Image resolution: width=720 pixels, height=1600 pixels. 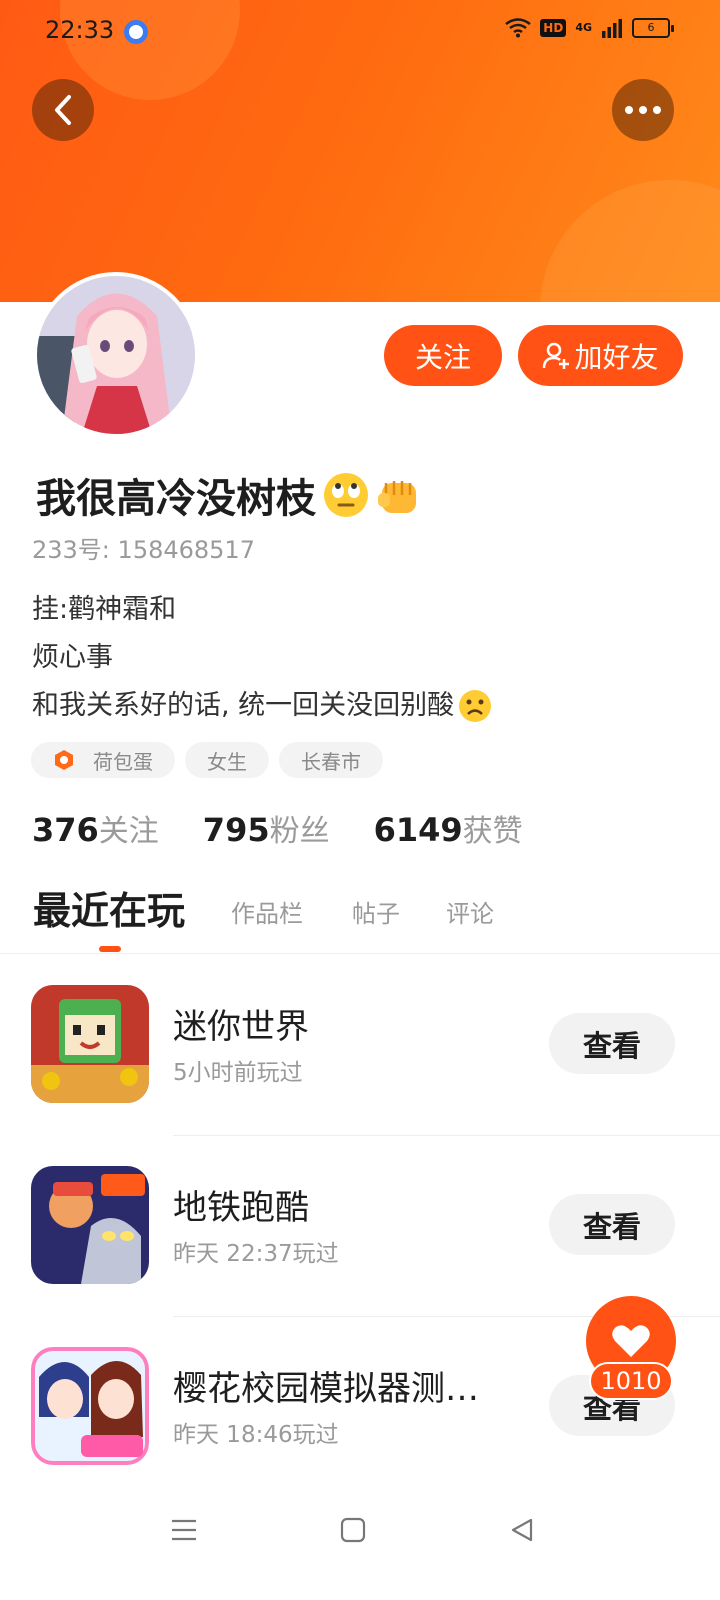 I want to click on hd-icon: HD, so click(x=553, y=28).